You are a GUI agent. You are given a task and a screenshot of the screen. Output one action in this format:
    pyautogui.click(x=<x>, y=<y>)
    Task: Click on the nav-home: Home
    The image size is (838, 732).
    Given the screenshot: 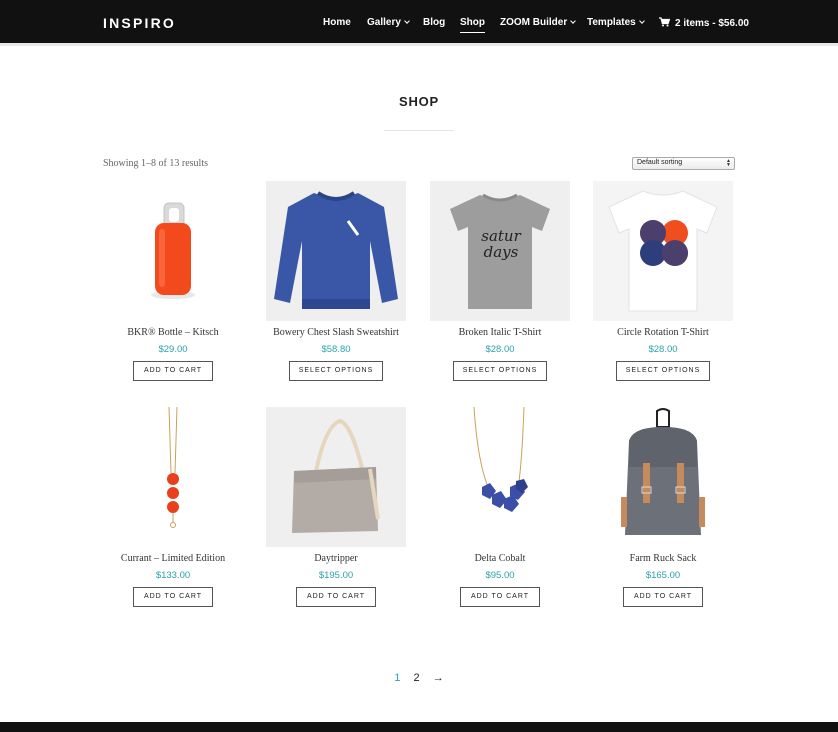 What is the action you would take?
    pyautogui.click(x=337, y=22)
    